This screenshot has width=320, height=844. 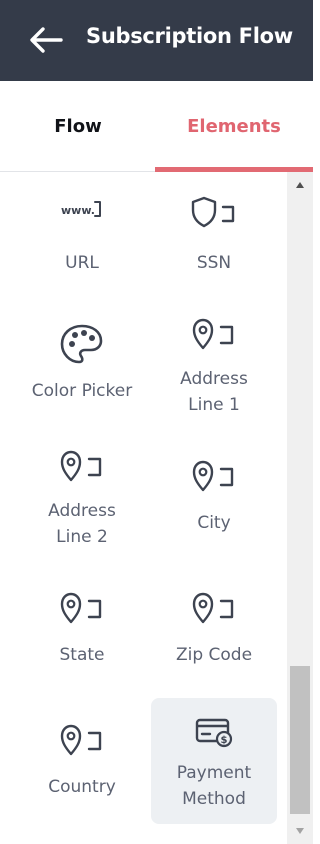 I want to click on payment-card-icon: $, so click(x=214, y=732).